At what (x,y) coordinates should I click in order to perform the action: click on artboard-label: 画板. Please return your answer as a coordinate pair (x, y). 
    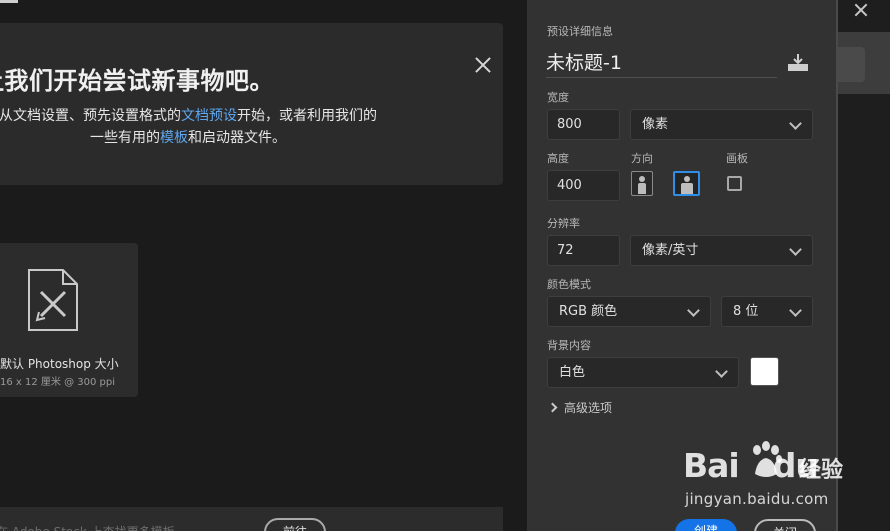
    Looking at the image, I should click on (737, 158).